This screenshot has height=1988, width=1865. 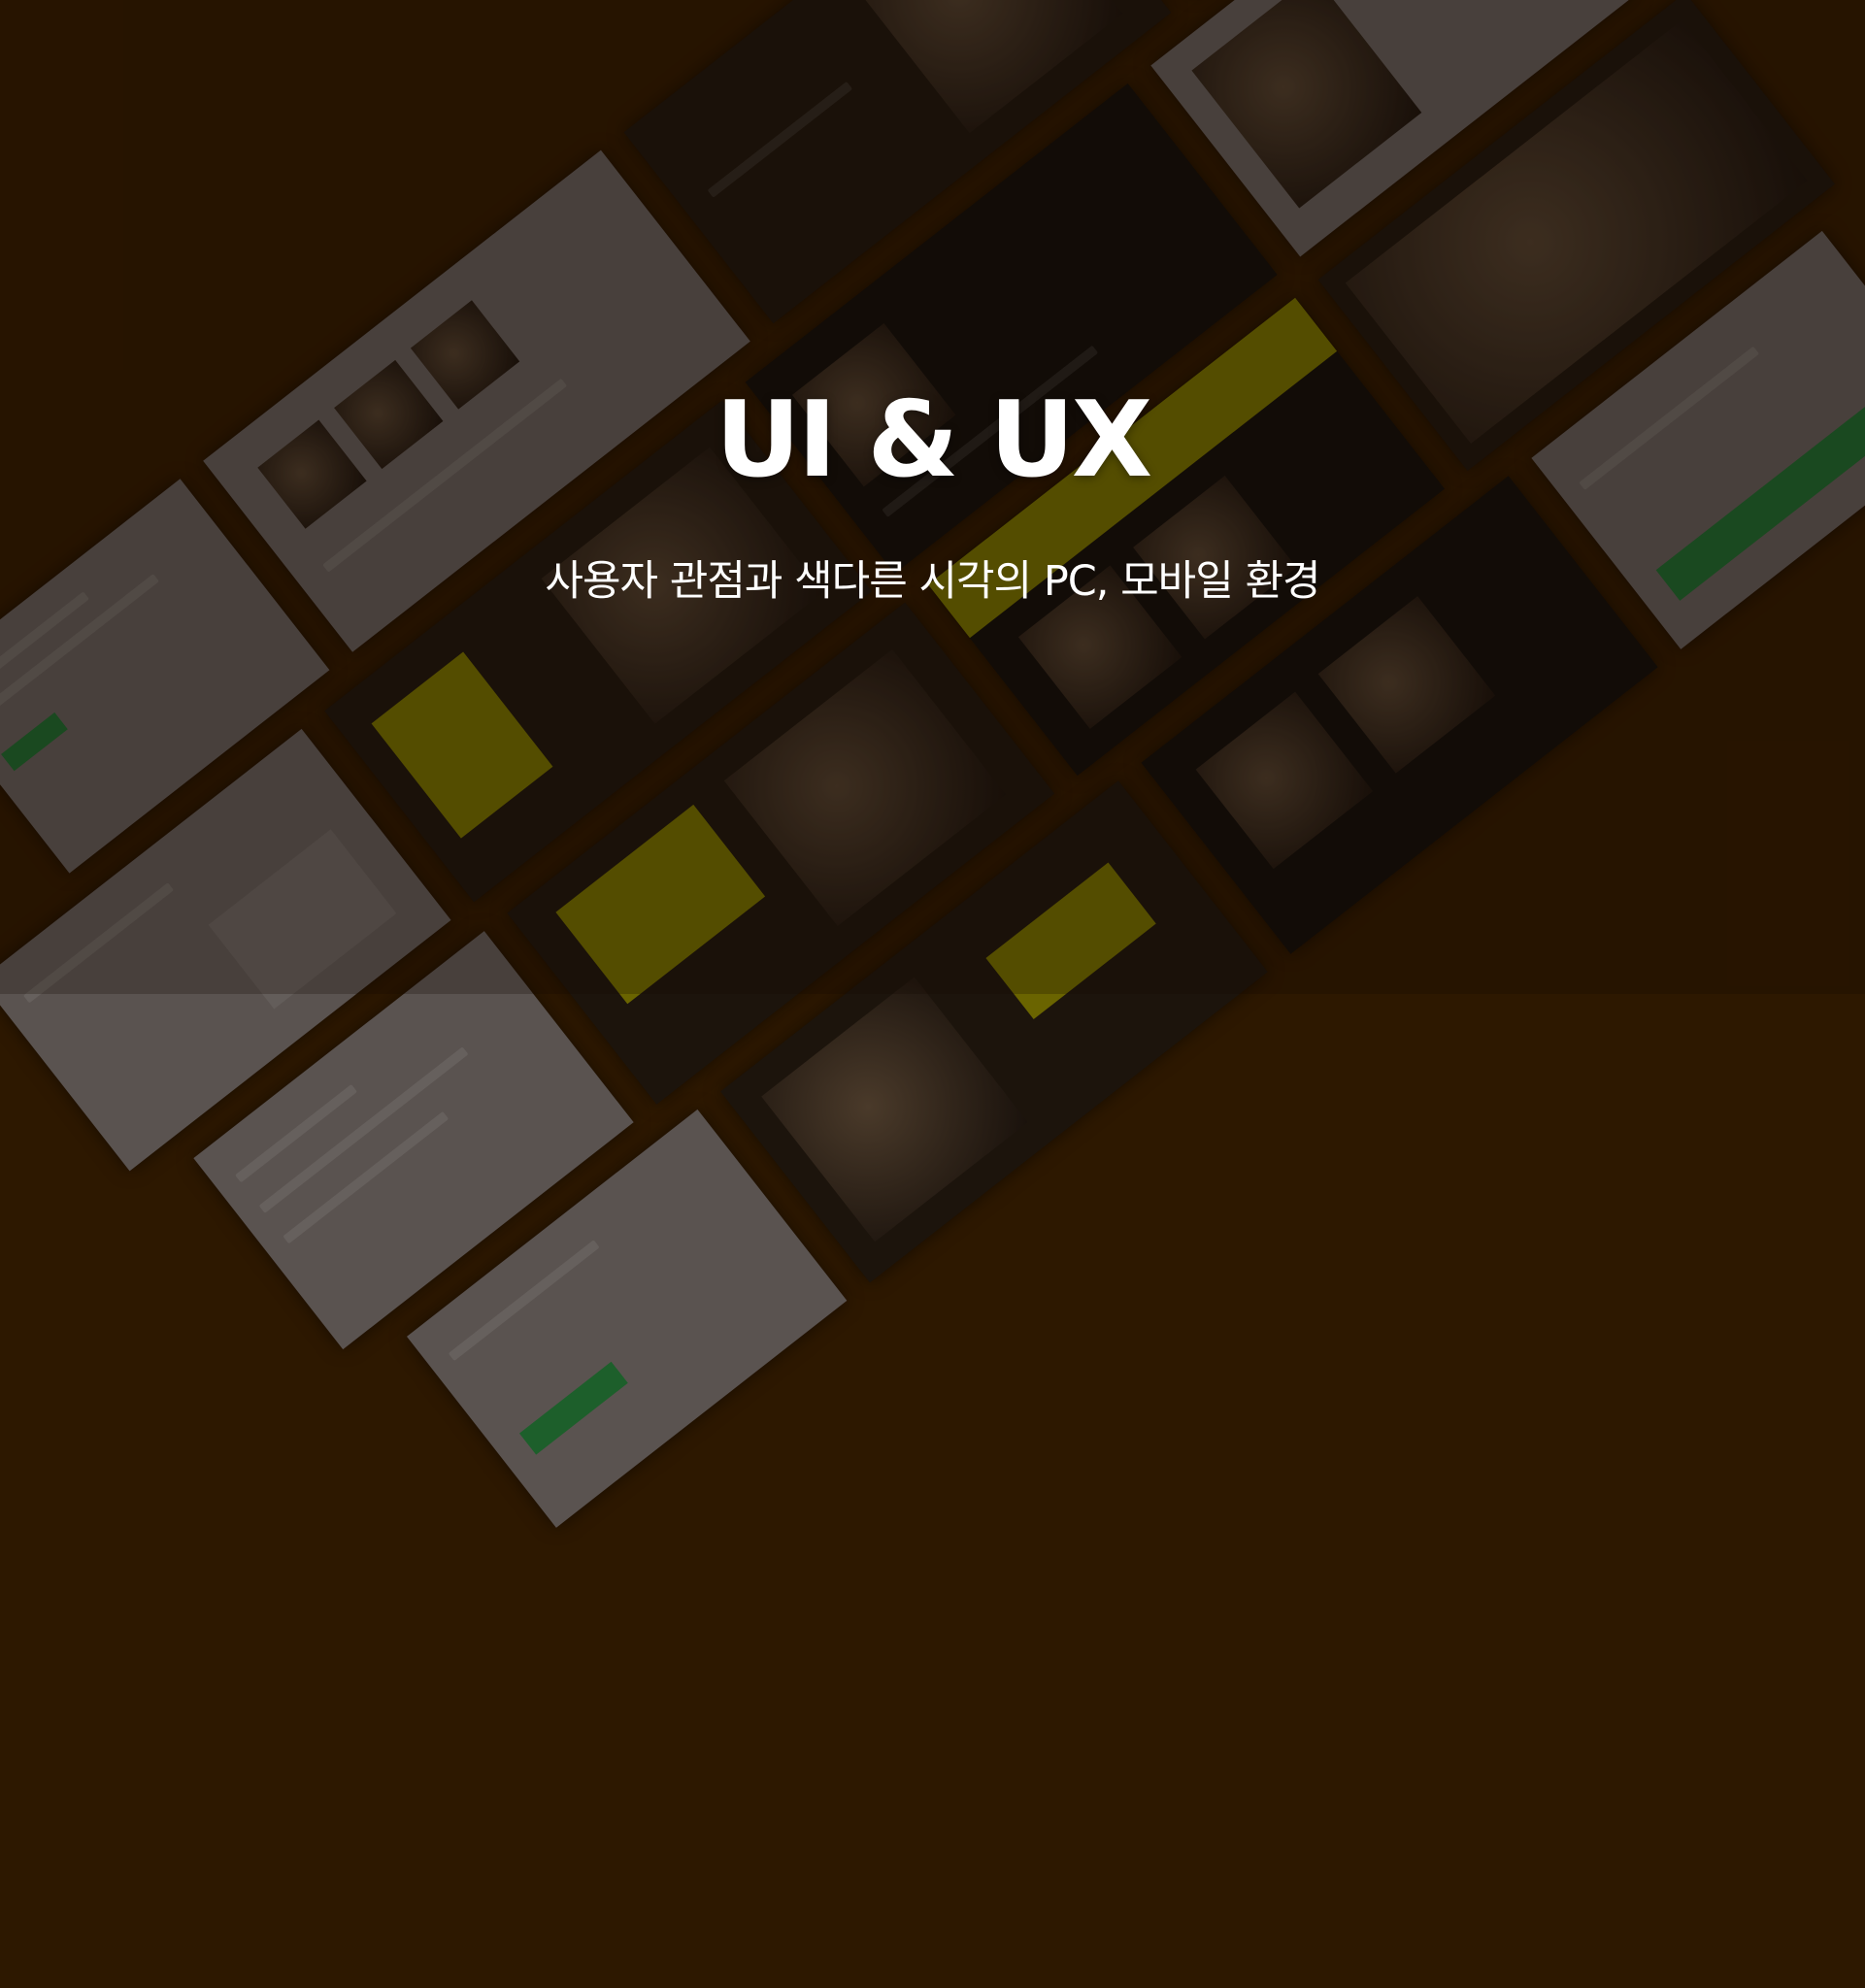 What do you see at coordinates (933, 441) in the screenshot?
I see `hero-title: UI & UX` at bounding box center [933, 441].